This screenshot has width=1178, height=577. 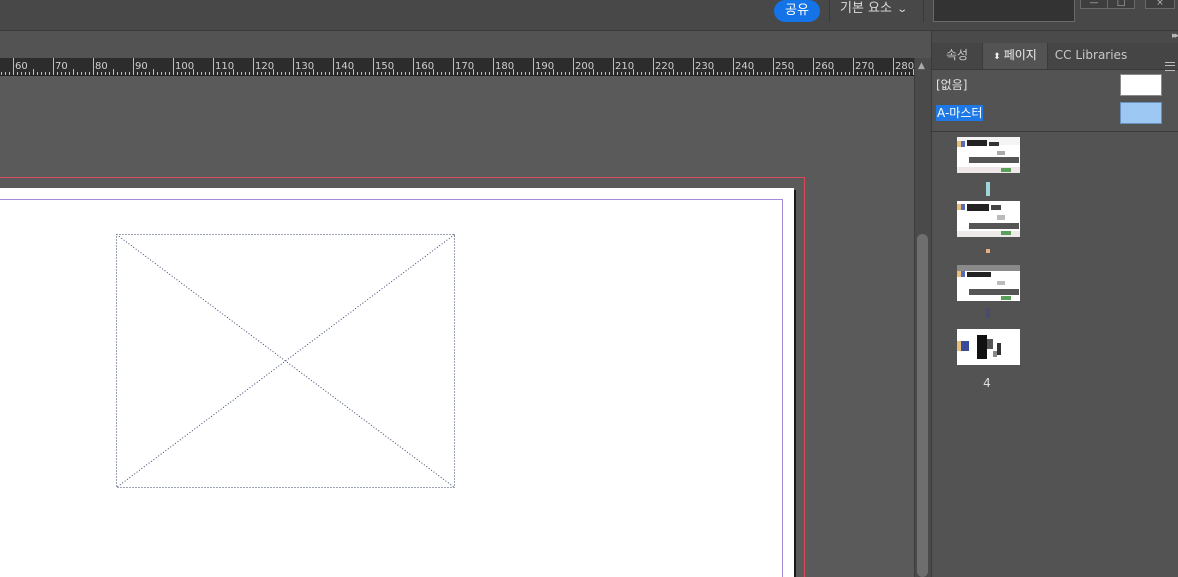 What do you see at coordinates (544, 66) in the screenshot?
I see `ruler-label: 190` at bounding box center [544, 66].